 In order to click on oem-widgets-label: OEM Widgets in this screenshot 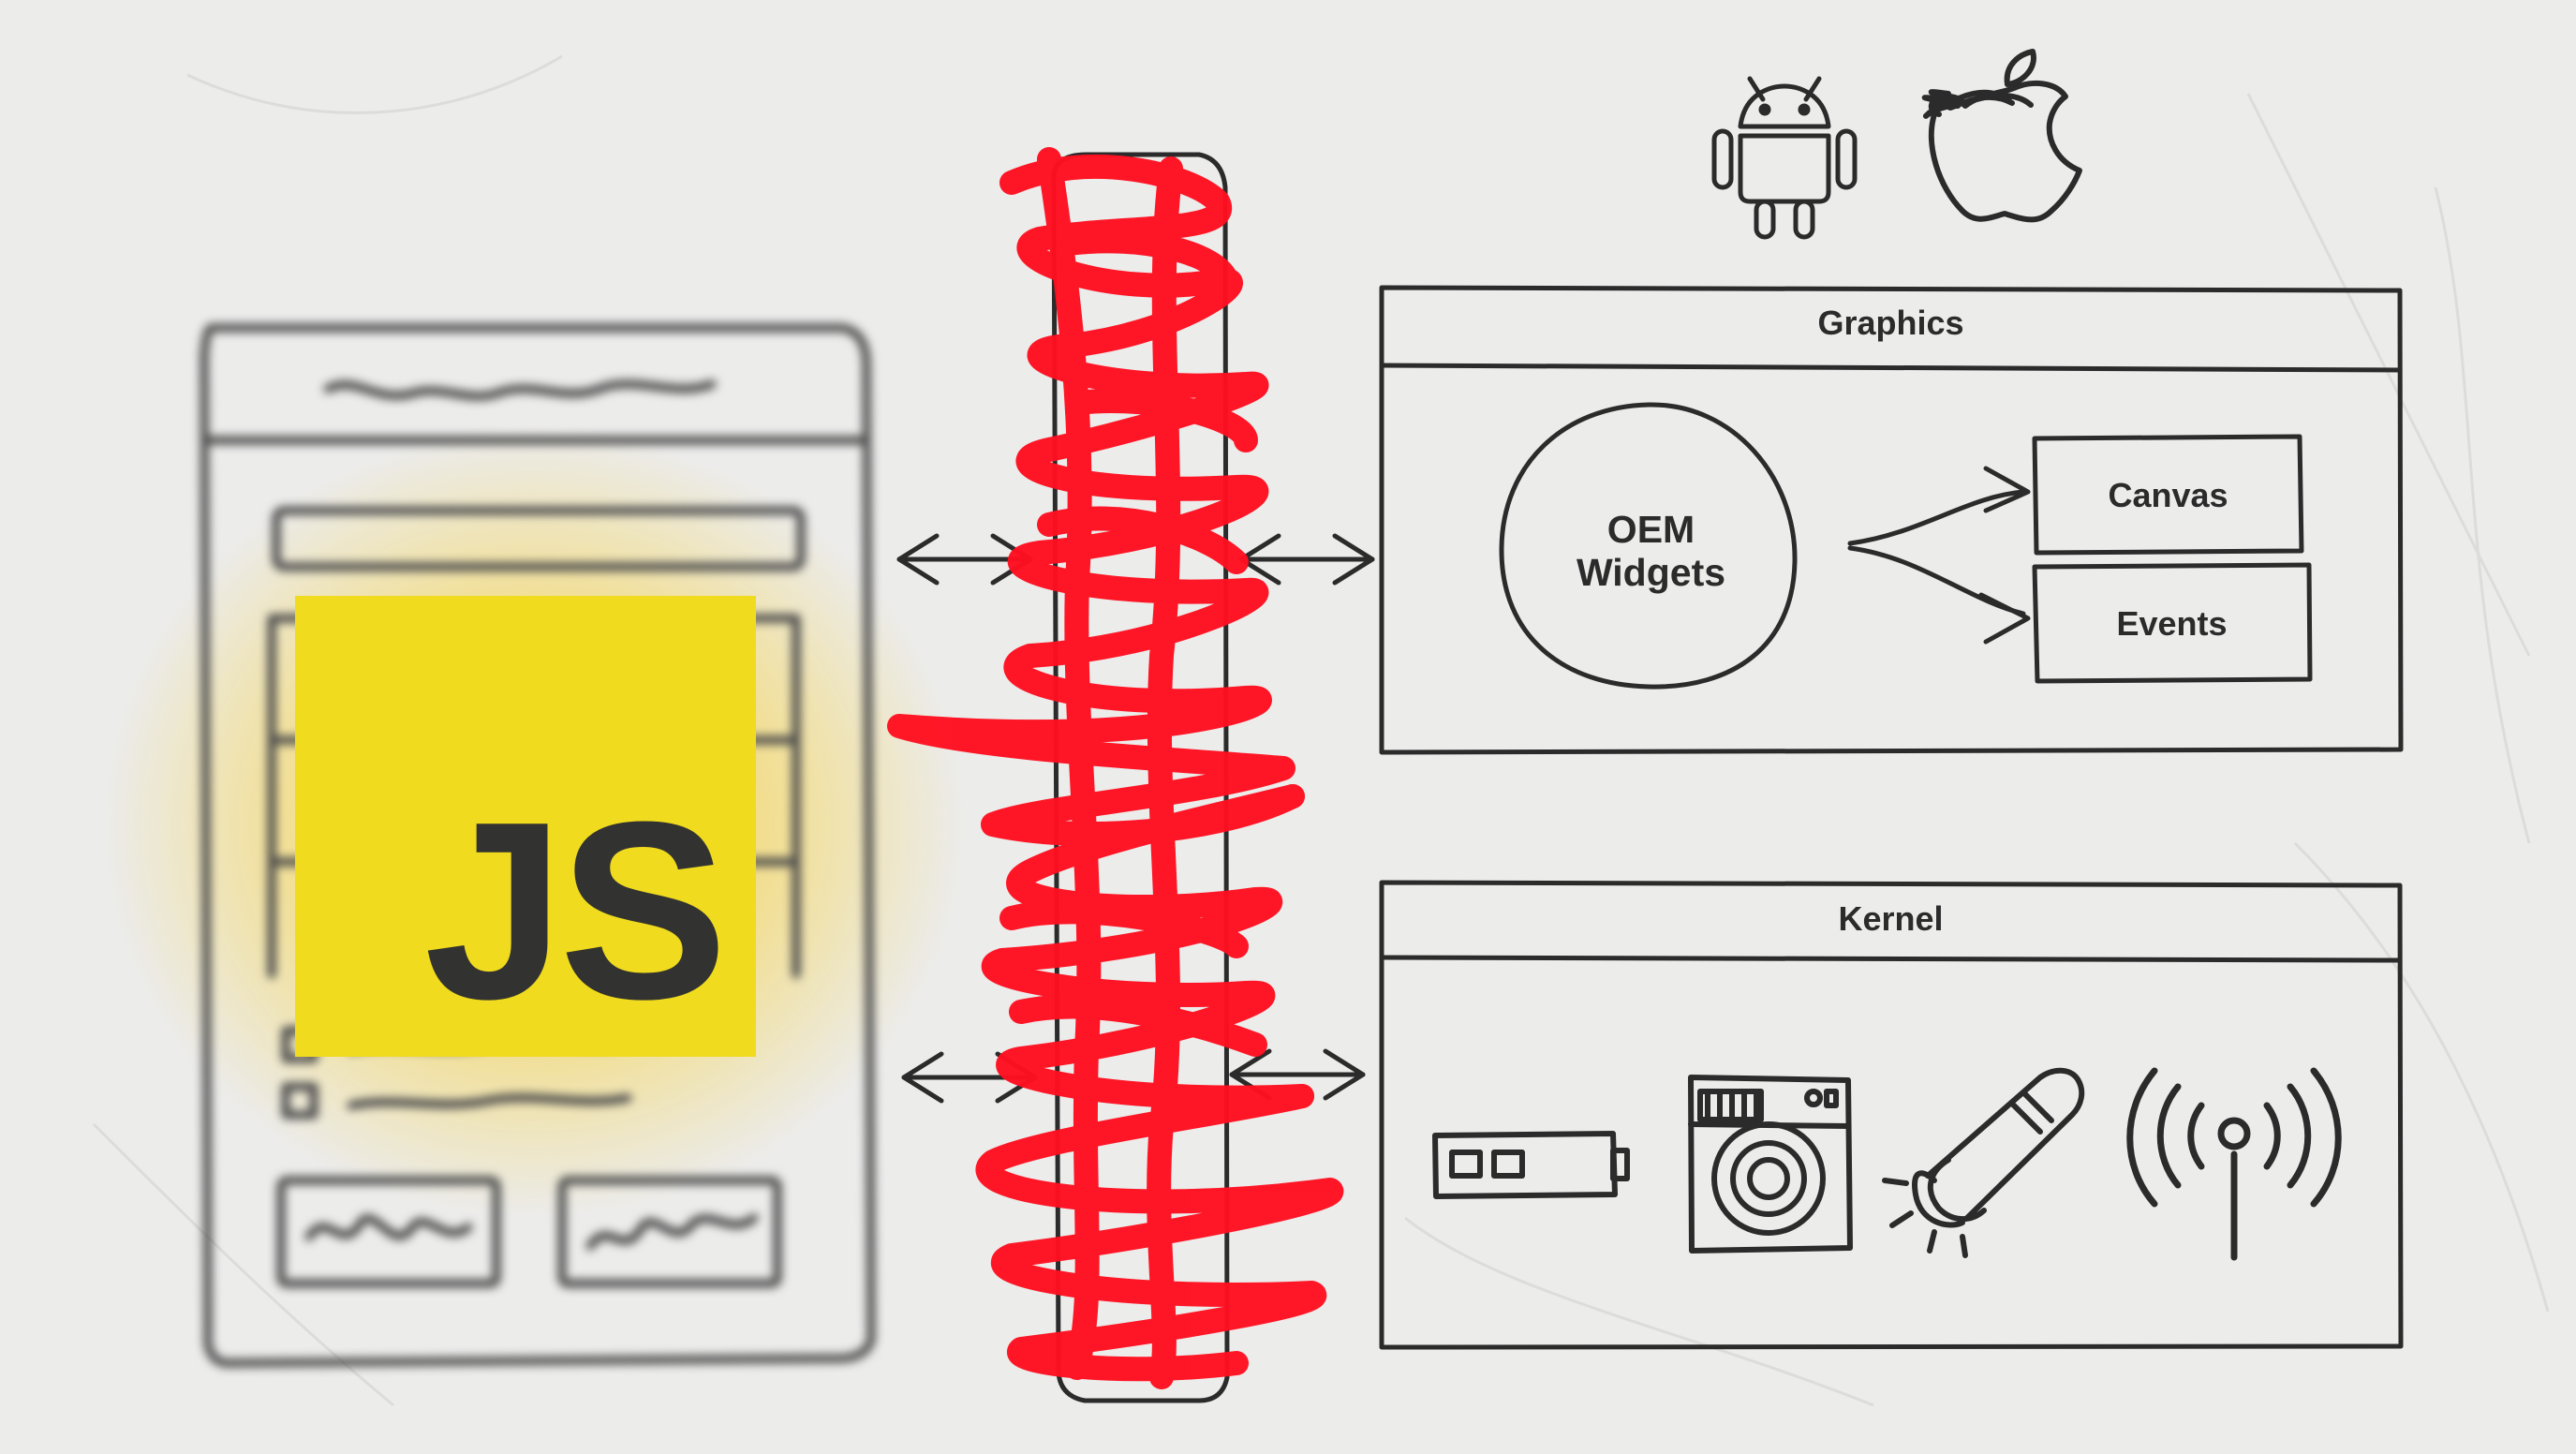, I will do `click(1651, 551)`.